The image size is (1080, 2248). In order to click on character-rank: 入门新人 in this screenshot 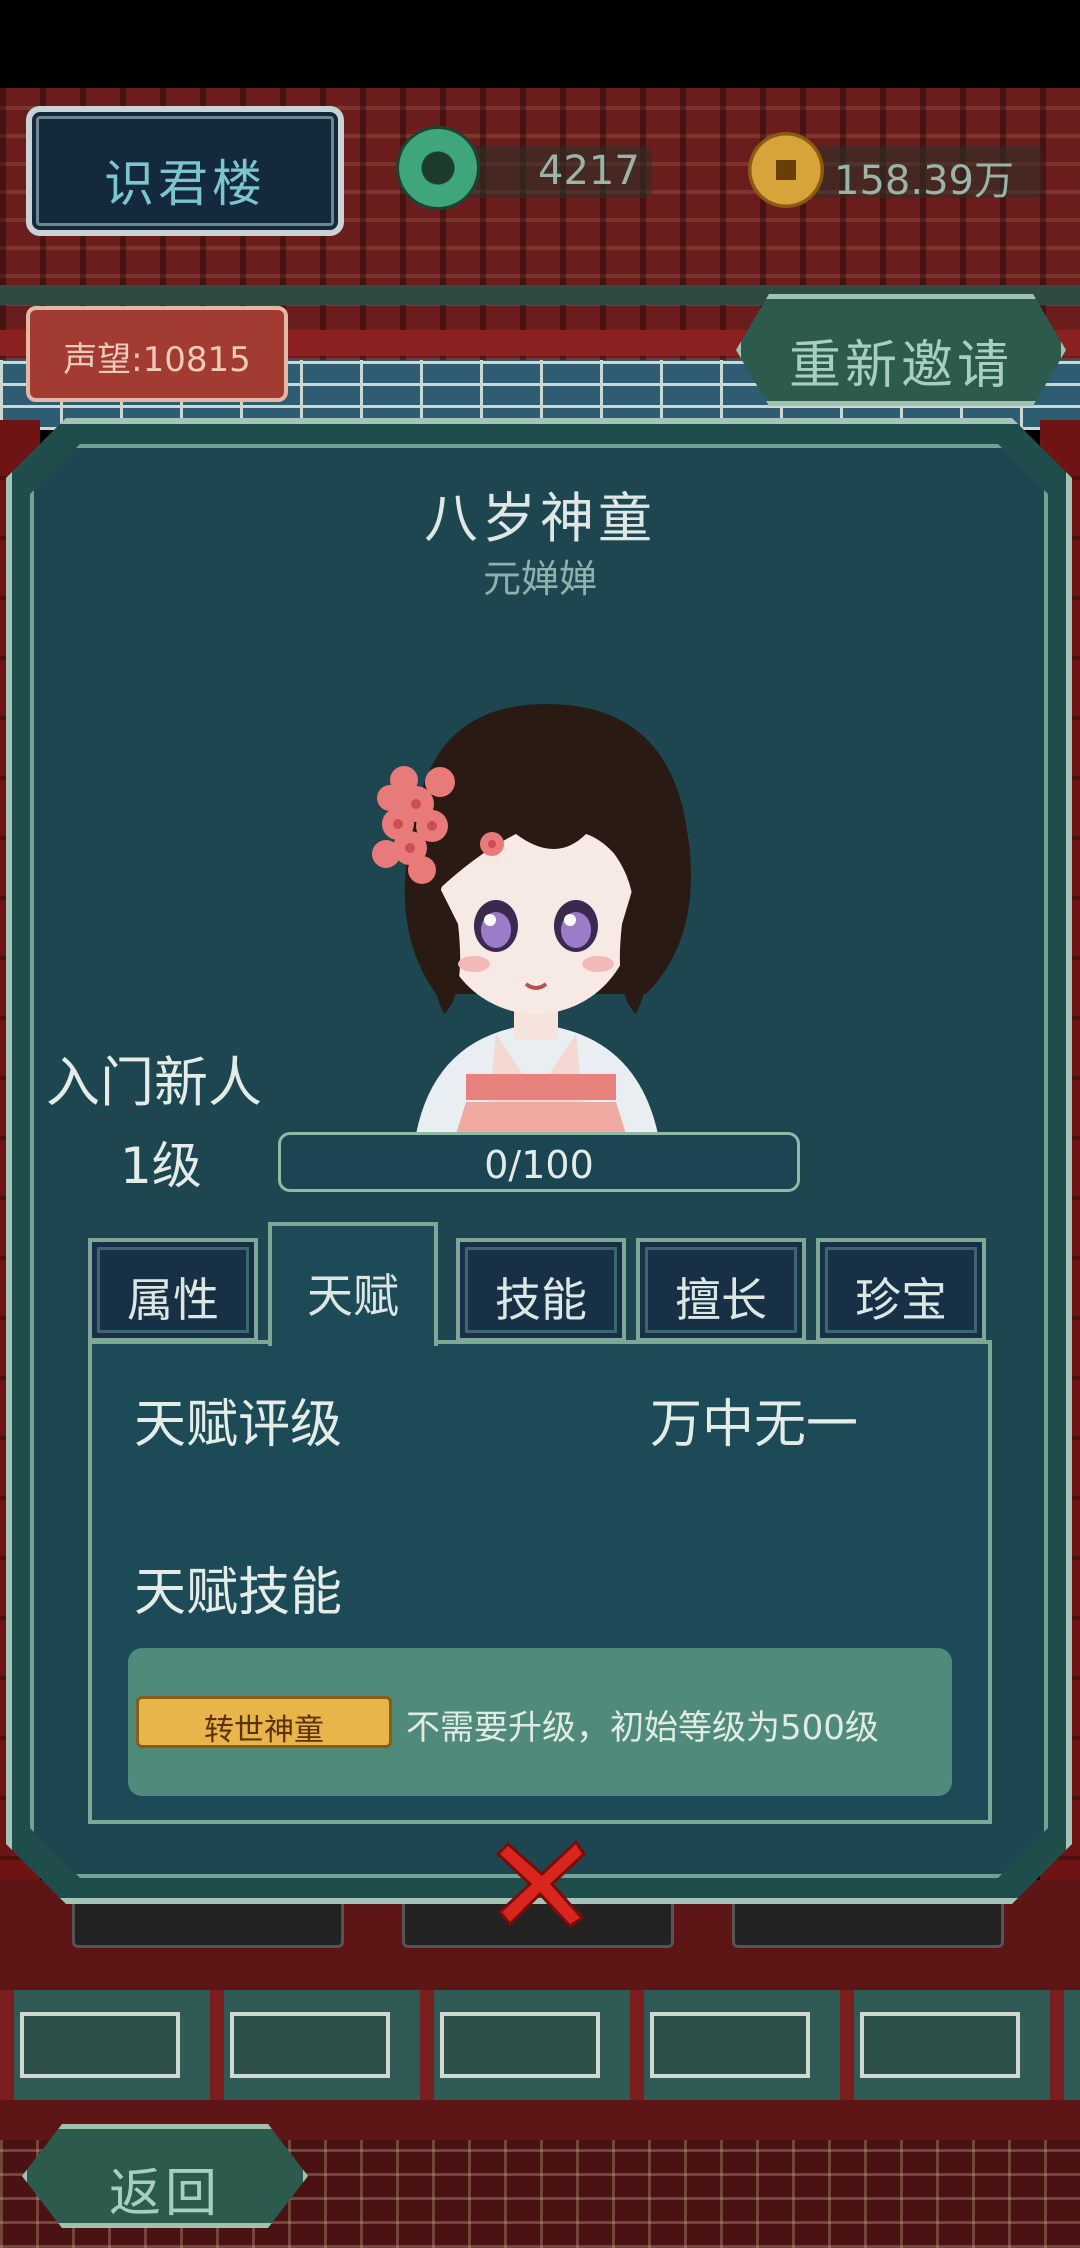, I will do `click(154, 1082)`.